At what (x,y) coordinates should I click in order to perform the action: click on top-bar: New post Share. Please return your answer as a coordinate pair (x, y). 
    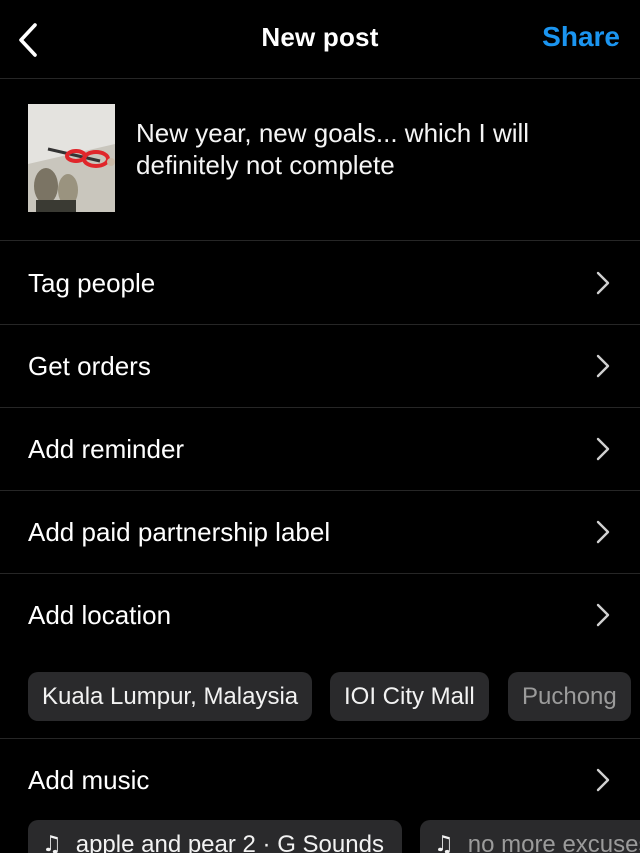
    Looking at the image, I should click on (320, 39).